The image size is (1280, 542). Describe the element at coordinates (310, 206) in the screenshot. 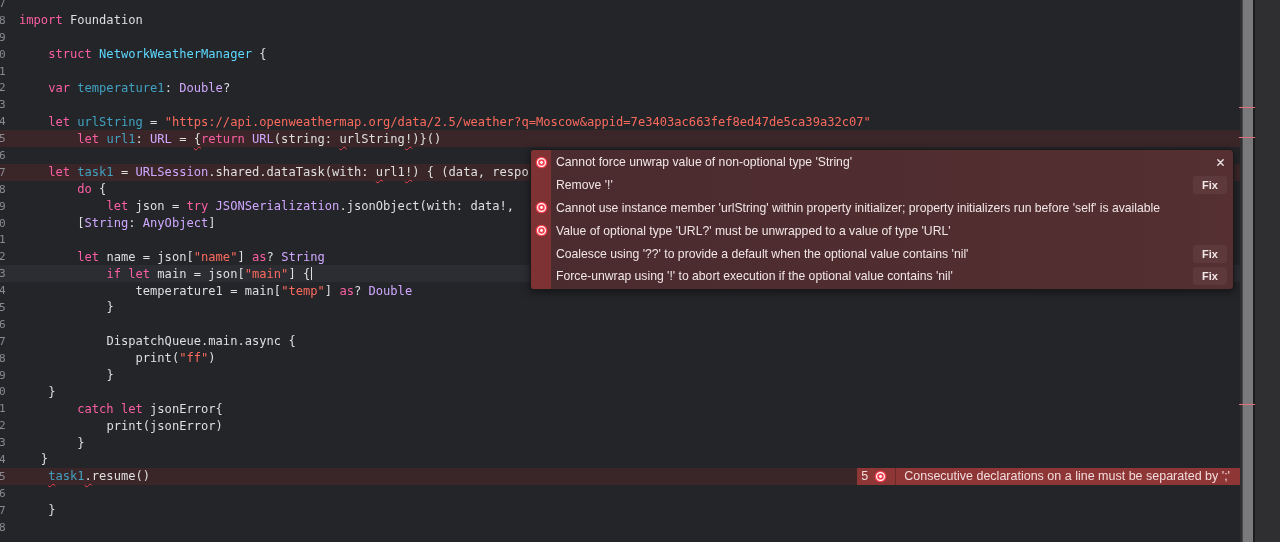

I see `code-line: let json = try JSONSerialization.jsonObject(with: data!,` at that location.